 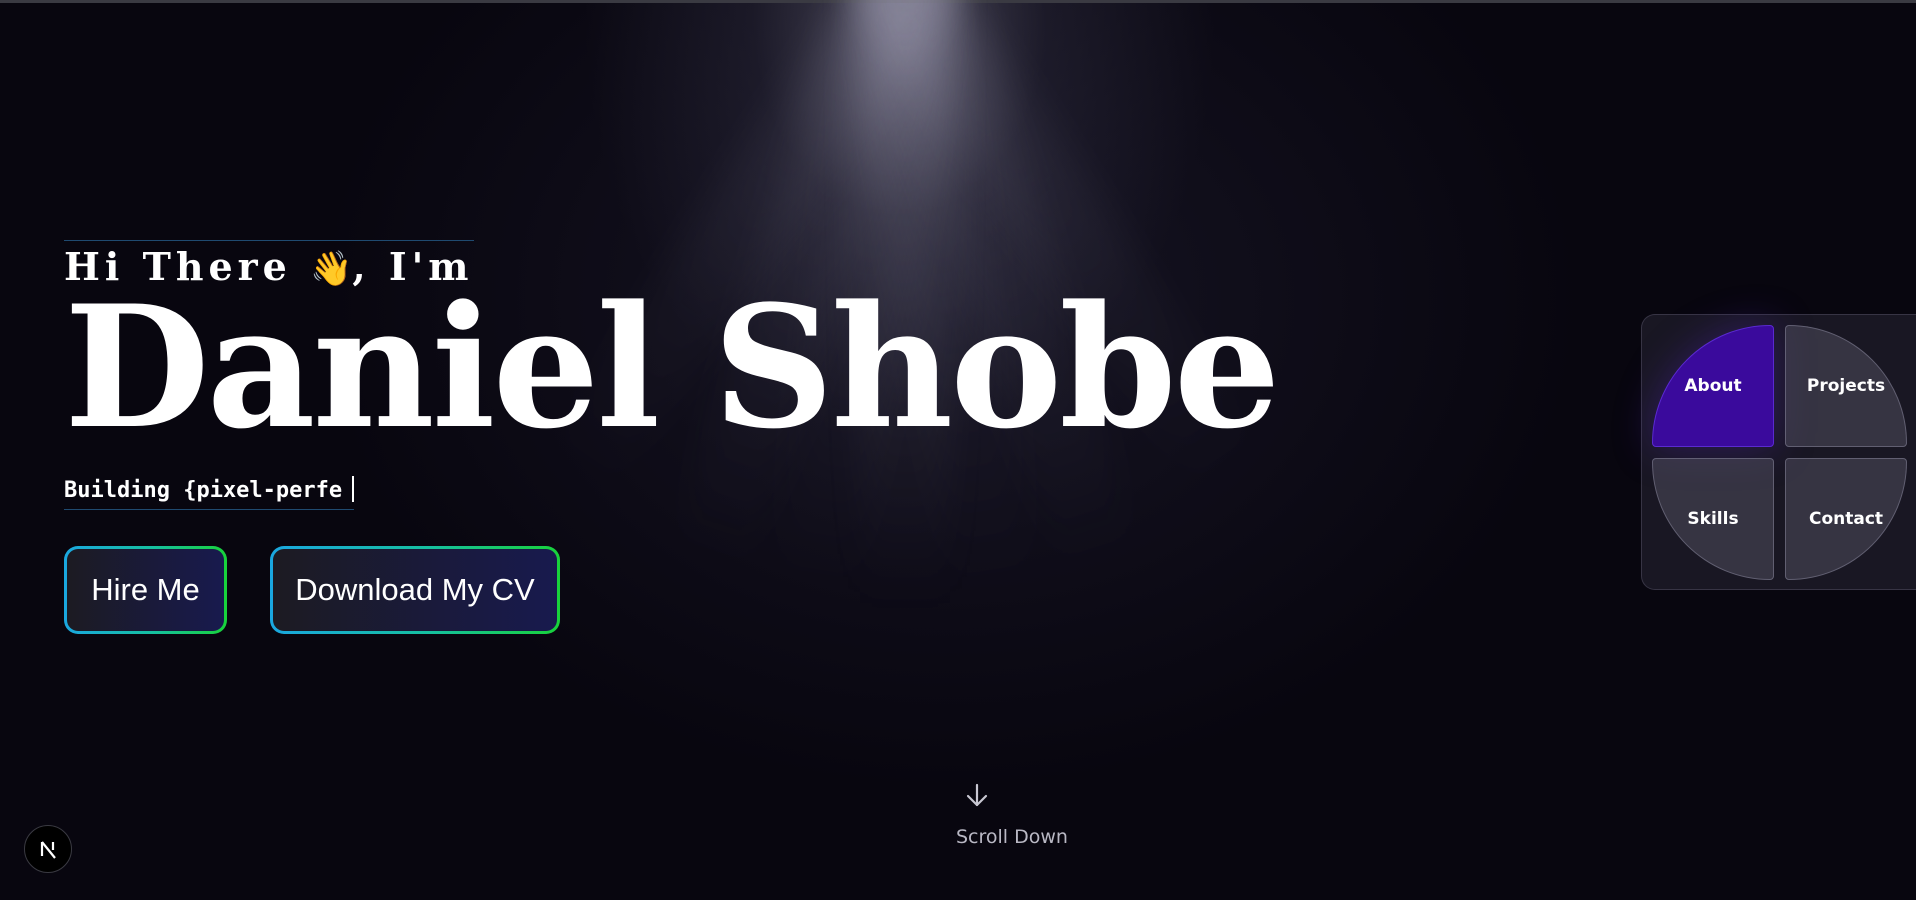 I want to click on typing-tagline: Building {pixel-perfe, so click(x=209, y=493).